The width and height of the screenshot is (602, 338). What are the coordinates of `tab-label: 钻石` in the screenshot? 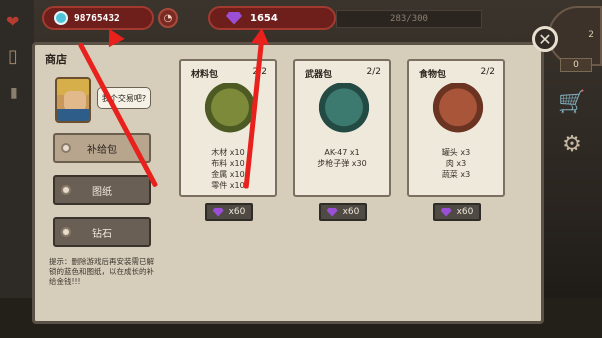 It's located at (102, 234).